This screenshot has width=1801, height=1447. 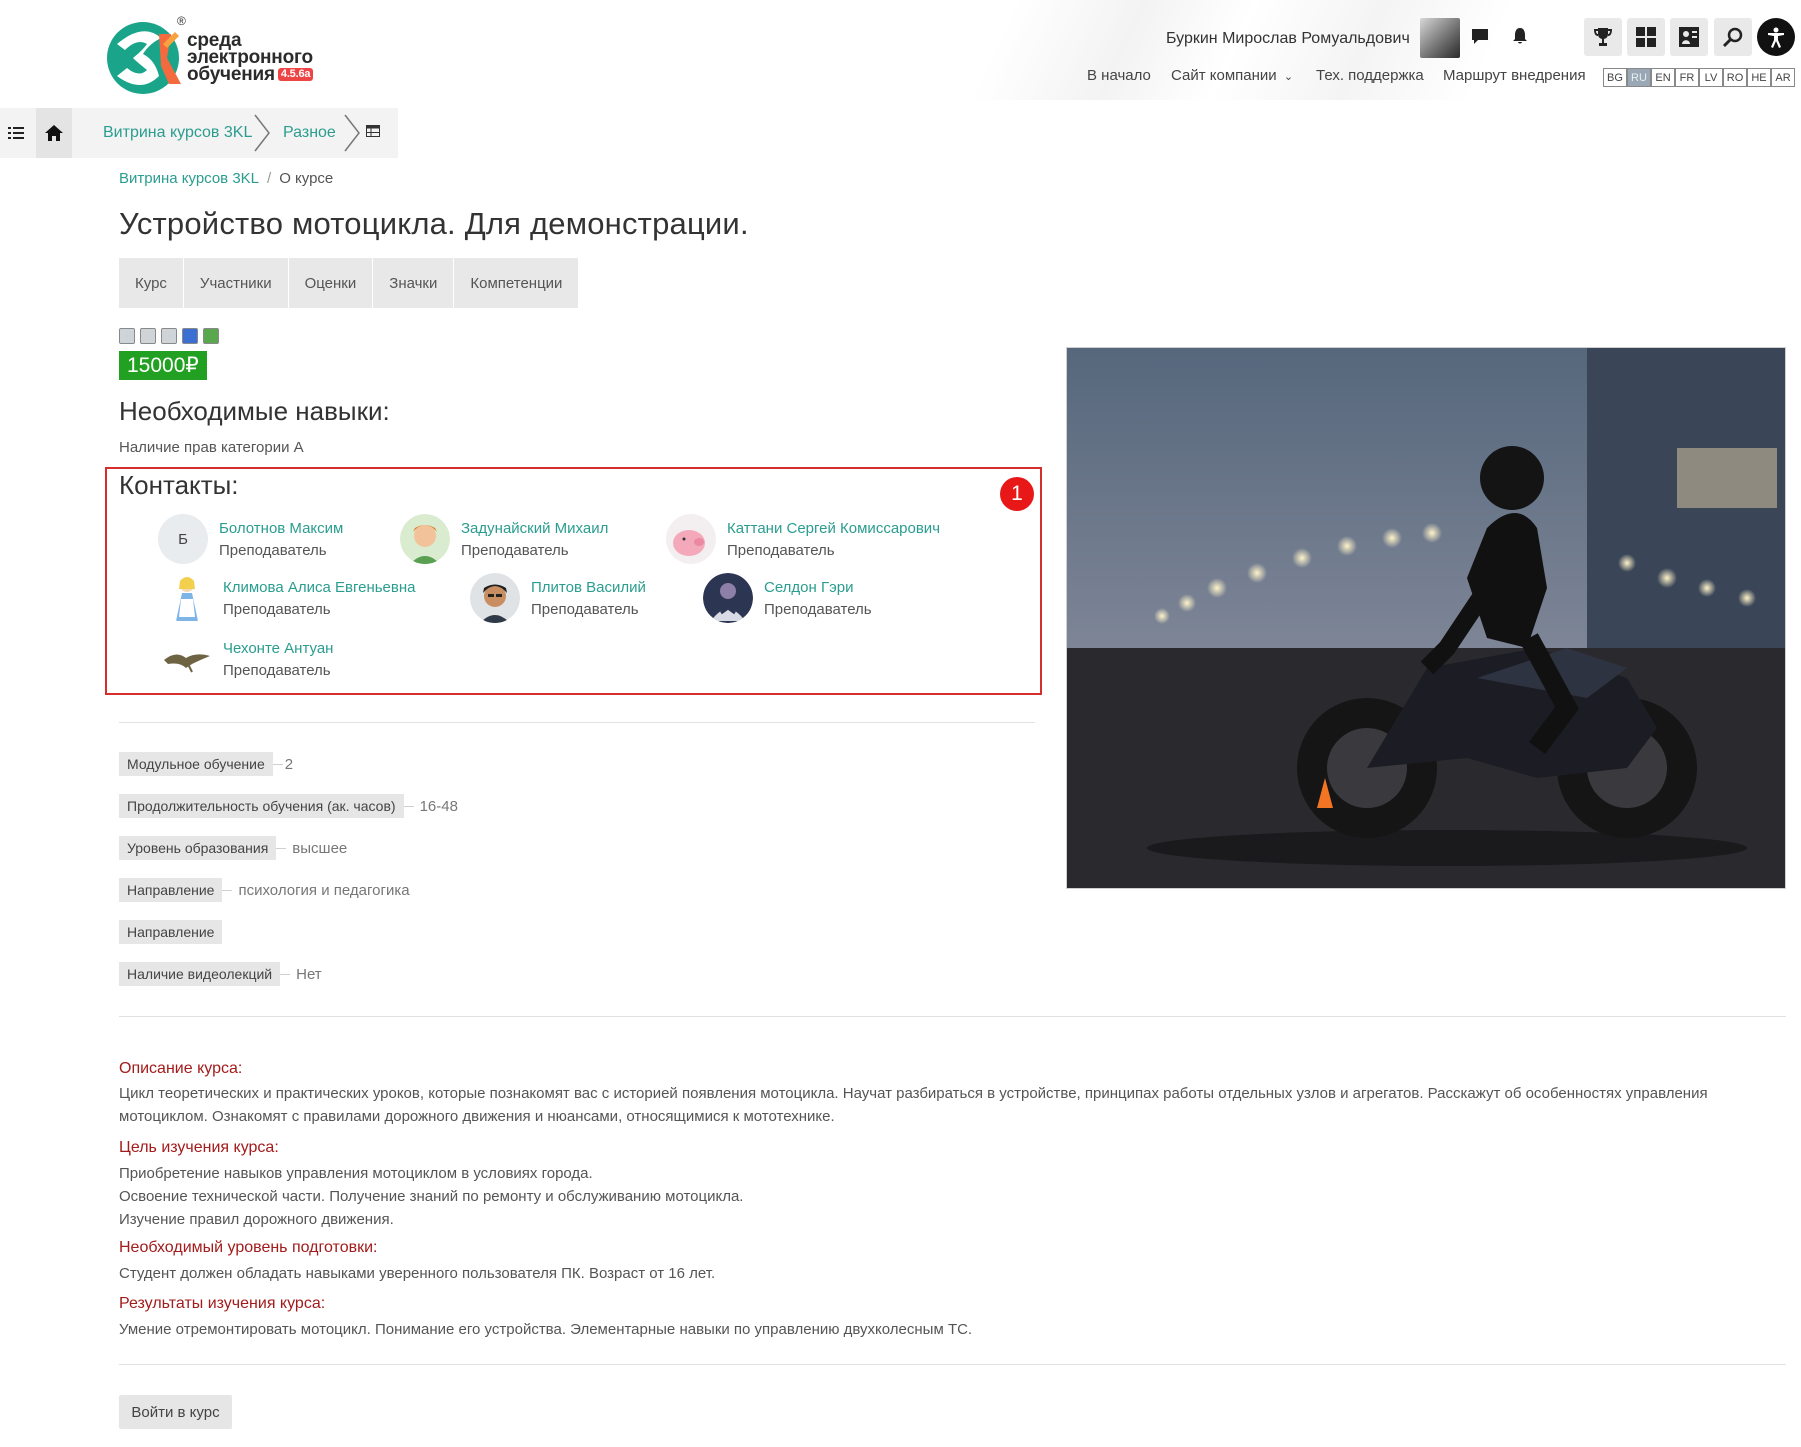 I want to click on bell-icon-glyph, so click(x=1520, y=36).